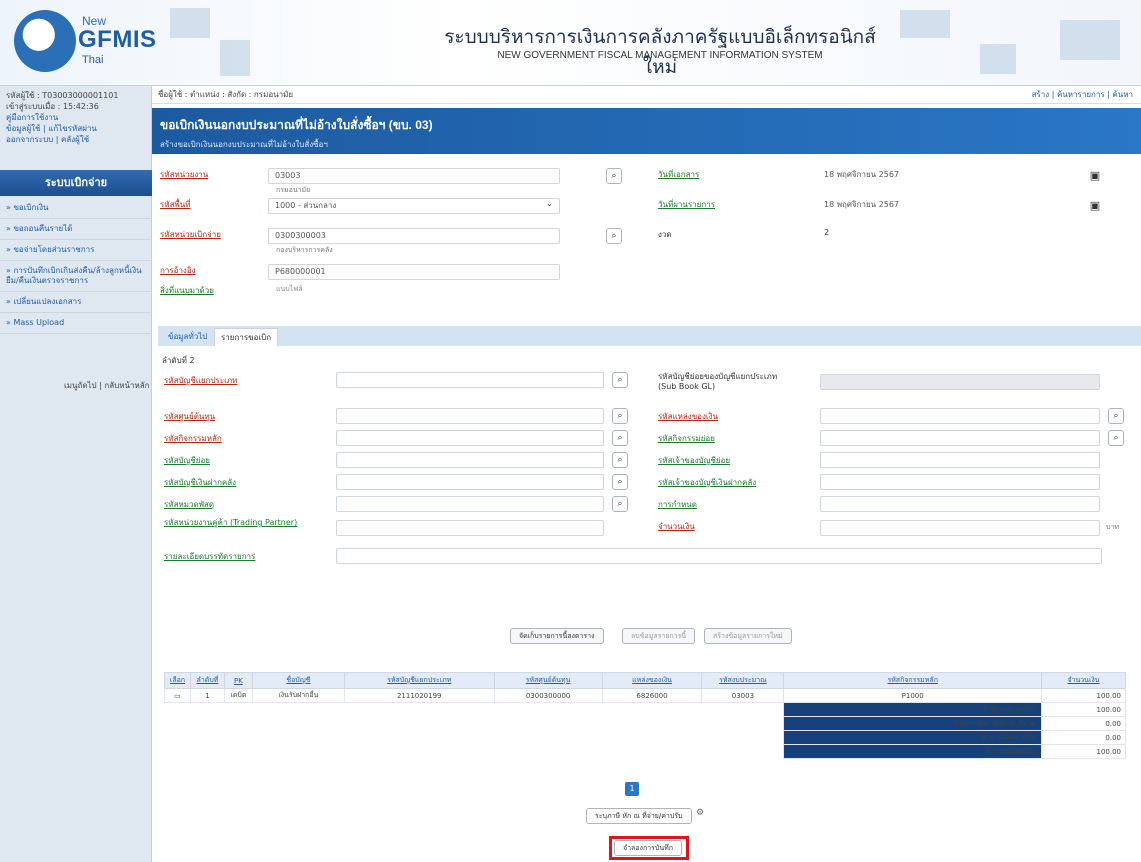 Image resolution: width=1141 pixels, height=862 pixels. What do you see at coordinates (75, 139) in the screenshot?
I see `logout-link: ออกจากระบบ | คลังผู้ใช้` at bounding box center [75, 139].